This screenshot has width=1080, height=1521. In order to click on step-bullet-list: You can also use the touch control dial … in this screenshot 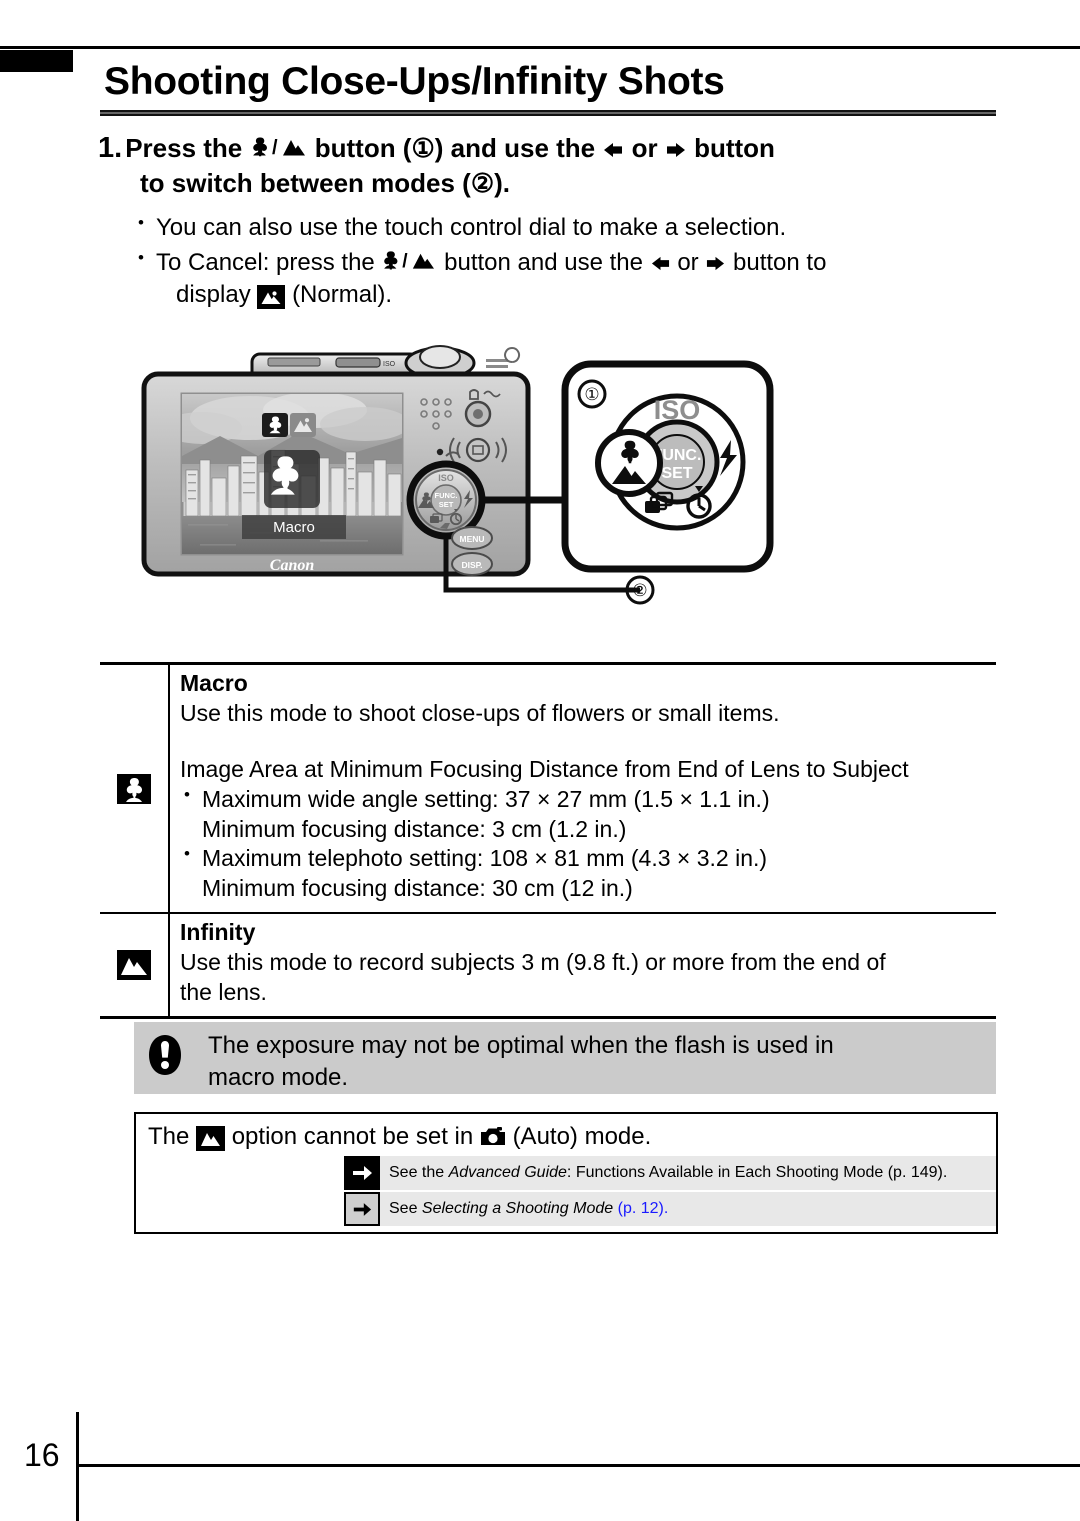, I will do `click(576, 262)`.